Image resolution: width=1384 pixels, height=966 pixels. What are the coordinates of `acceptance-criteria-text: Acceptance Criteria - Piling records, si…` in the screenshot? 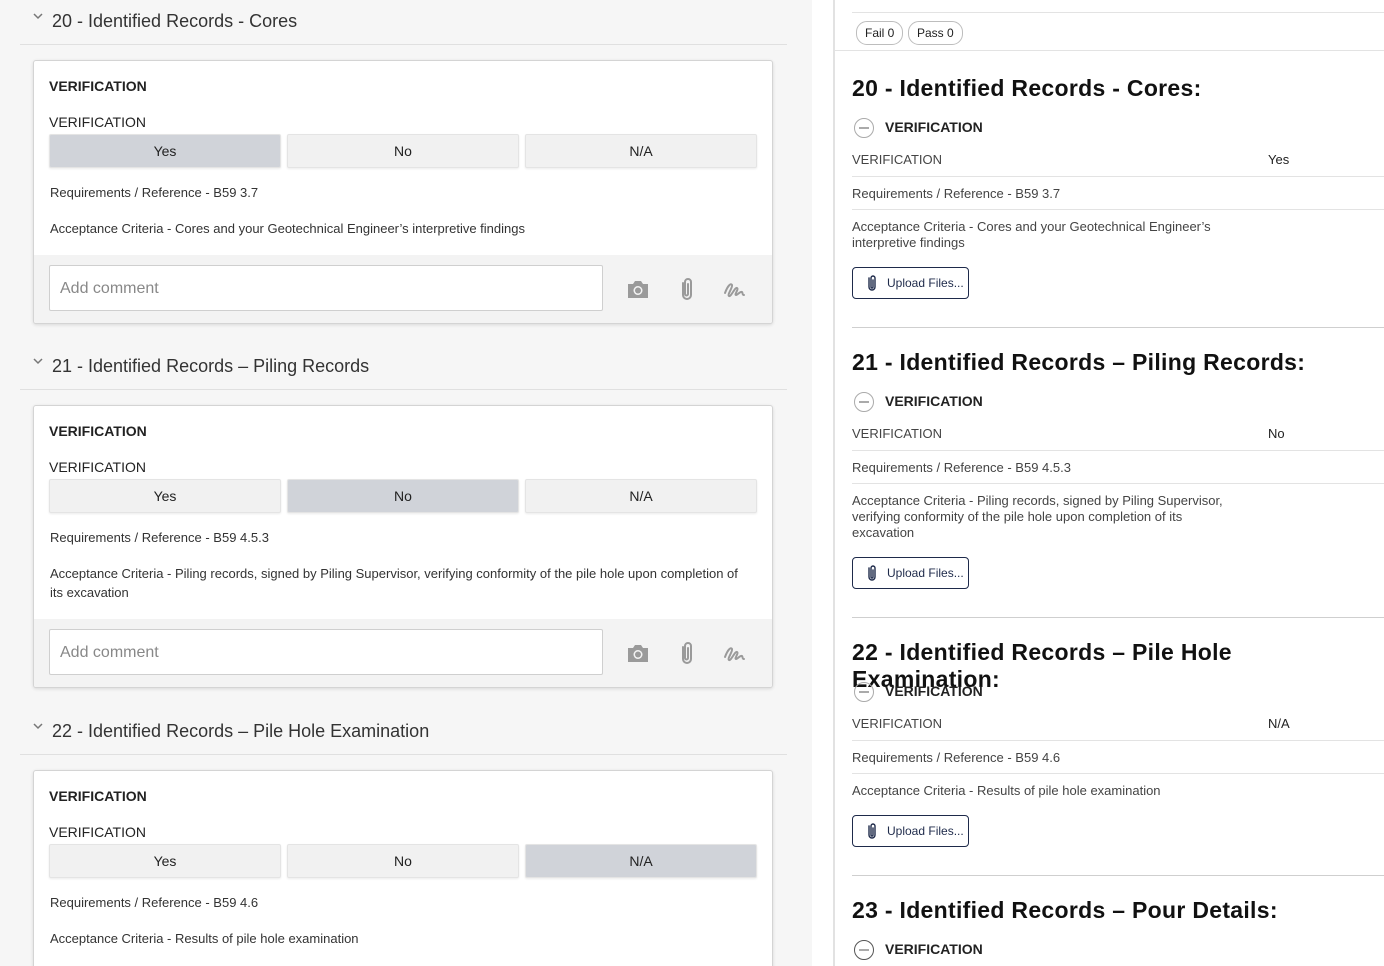 It's located at (394, 583).